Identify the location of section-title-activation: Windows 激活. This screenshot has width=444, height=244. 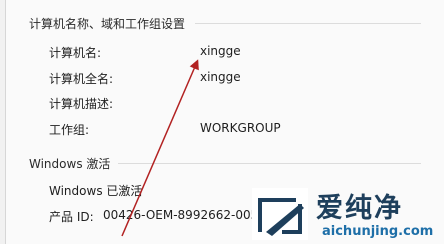
(70, 164).